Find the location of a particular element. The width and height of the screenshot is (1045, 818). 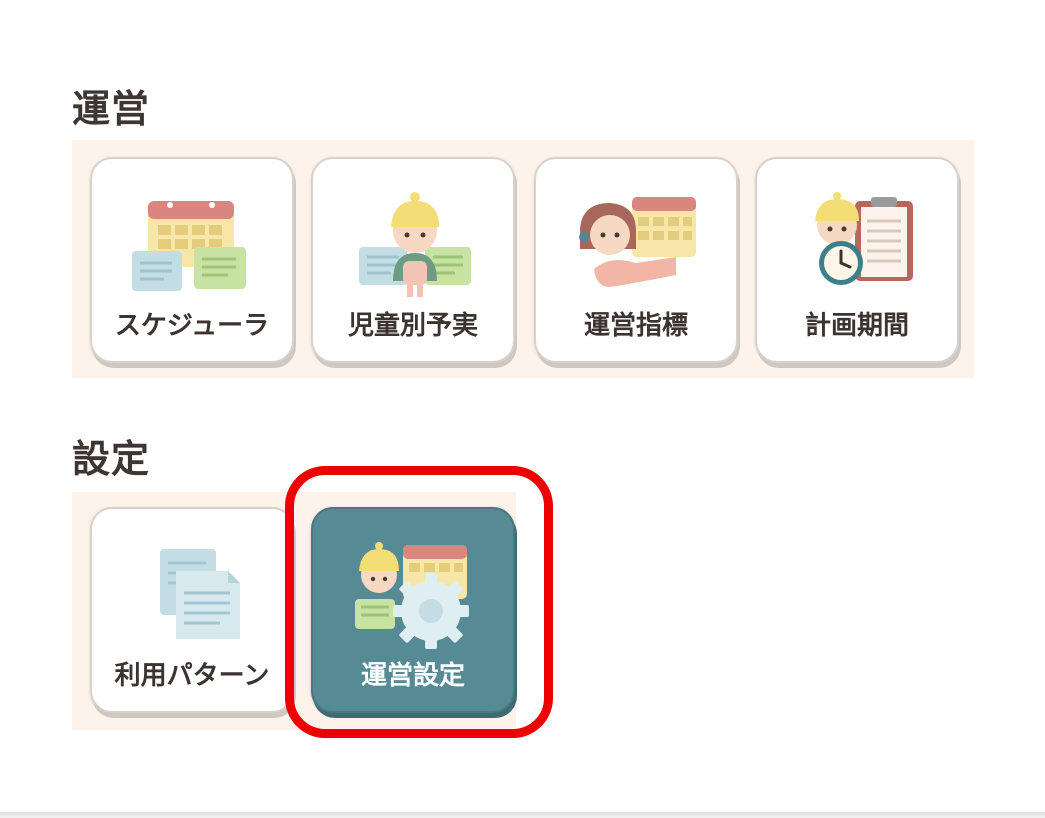

tile-plan-period: 計画期間 is located at coordinates (857, 260).